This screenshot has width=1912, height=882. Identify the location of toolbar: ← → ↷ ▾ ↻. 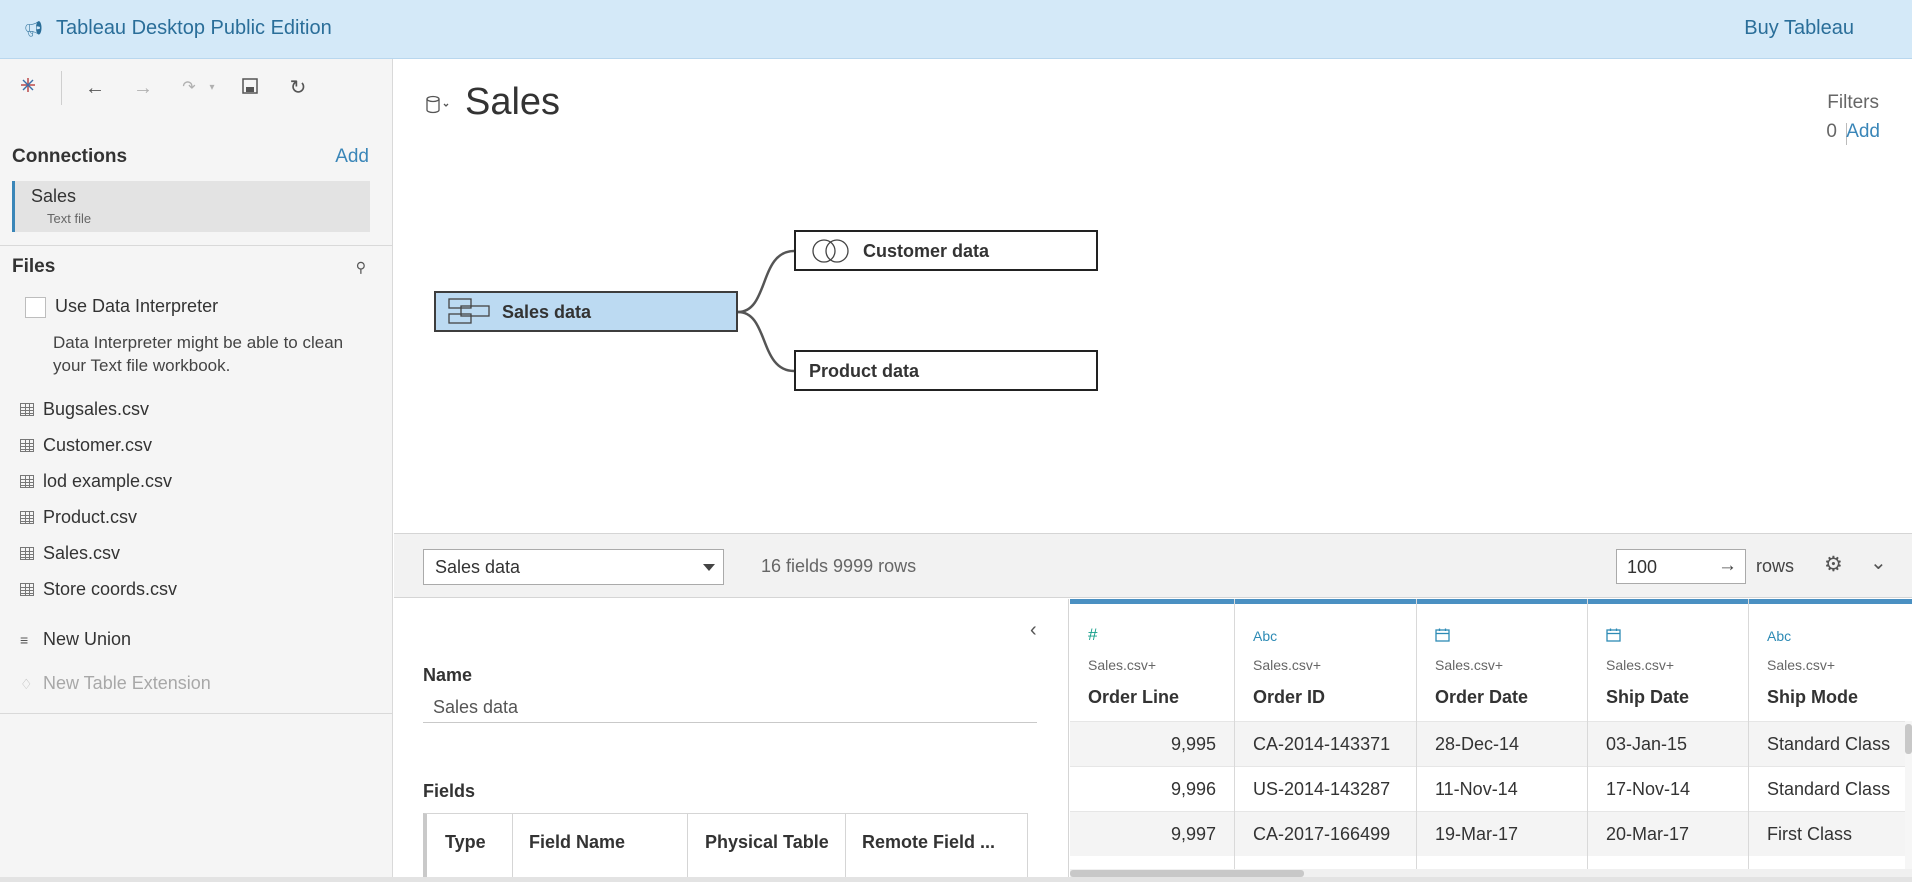
(196, 88).